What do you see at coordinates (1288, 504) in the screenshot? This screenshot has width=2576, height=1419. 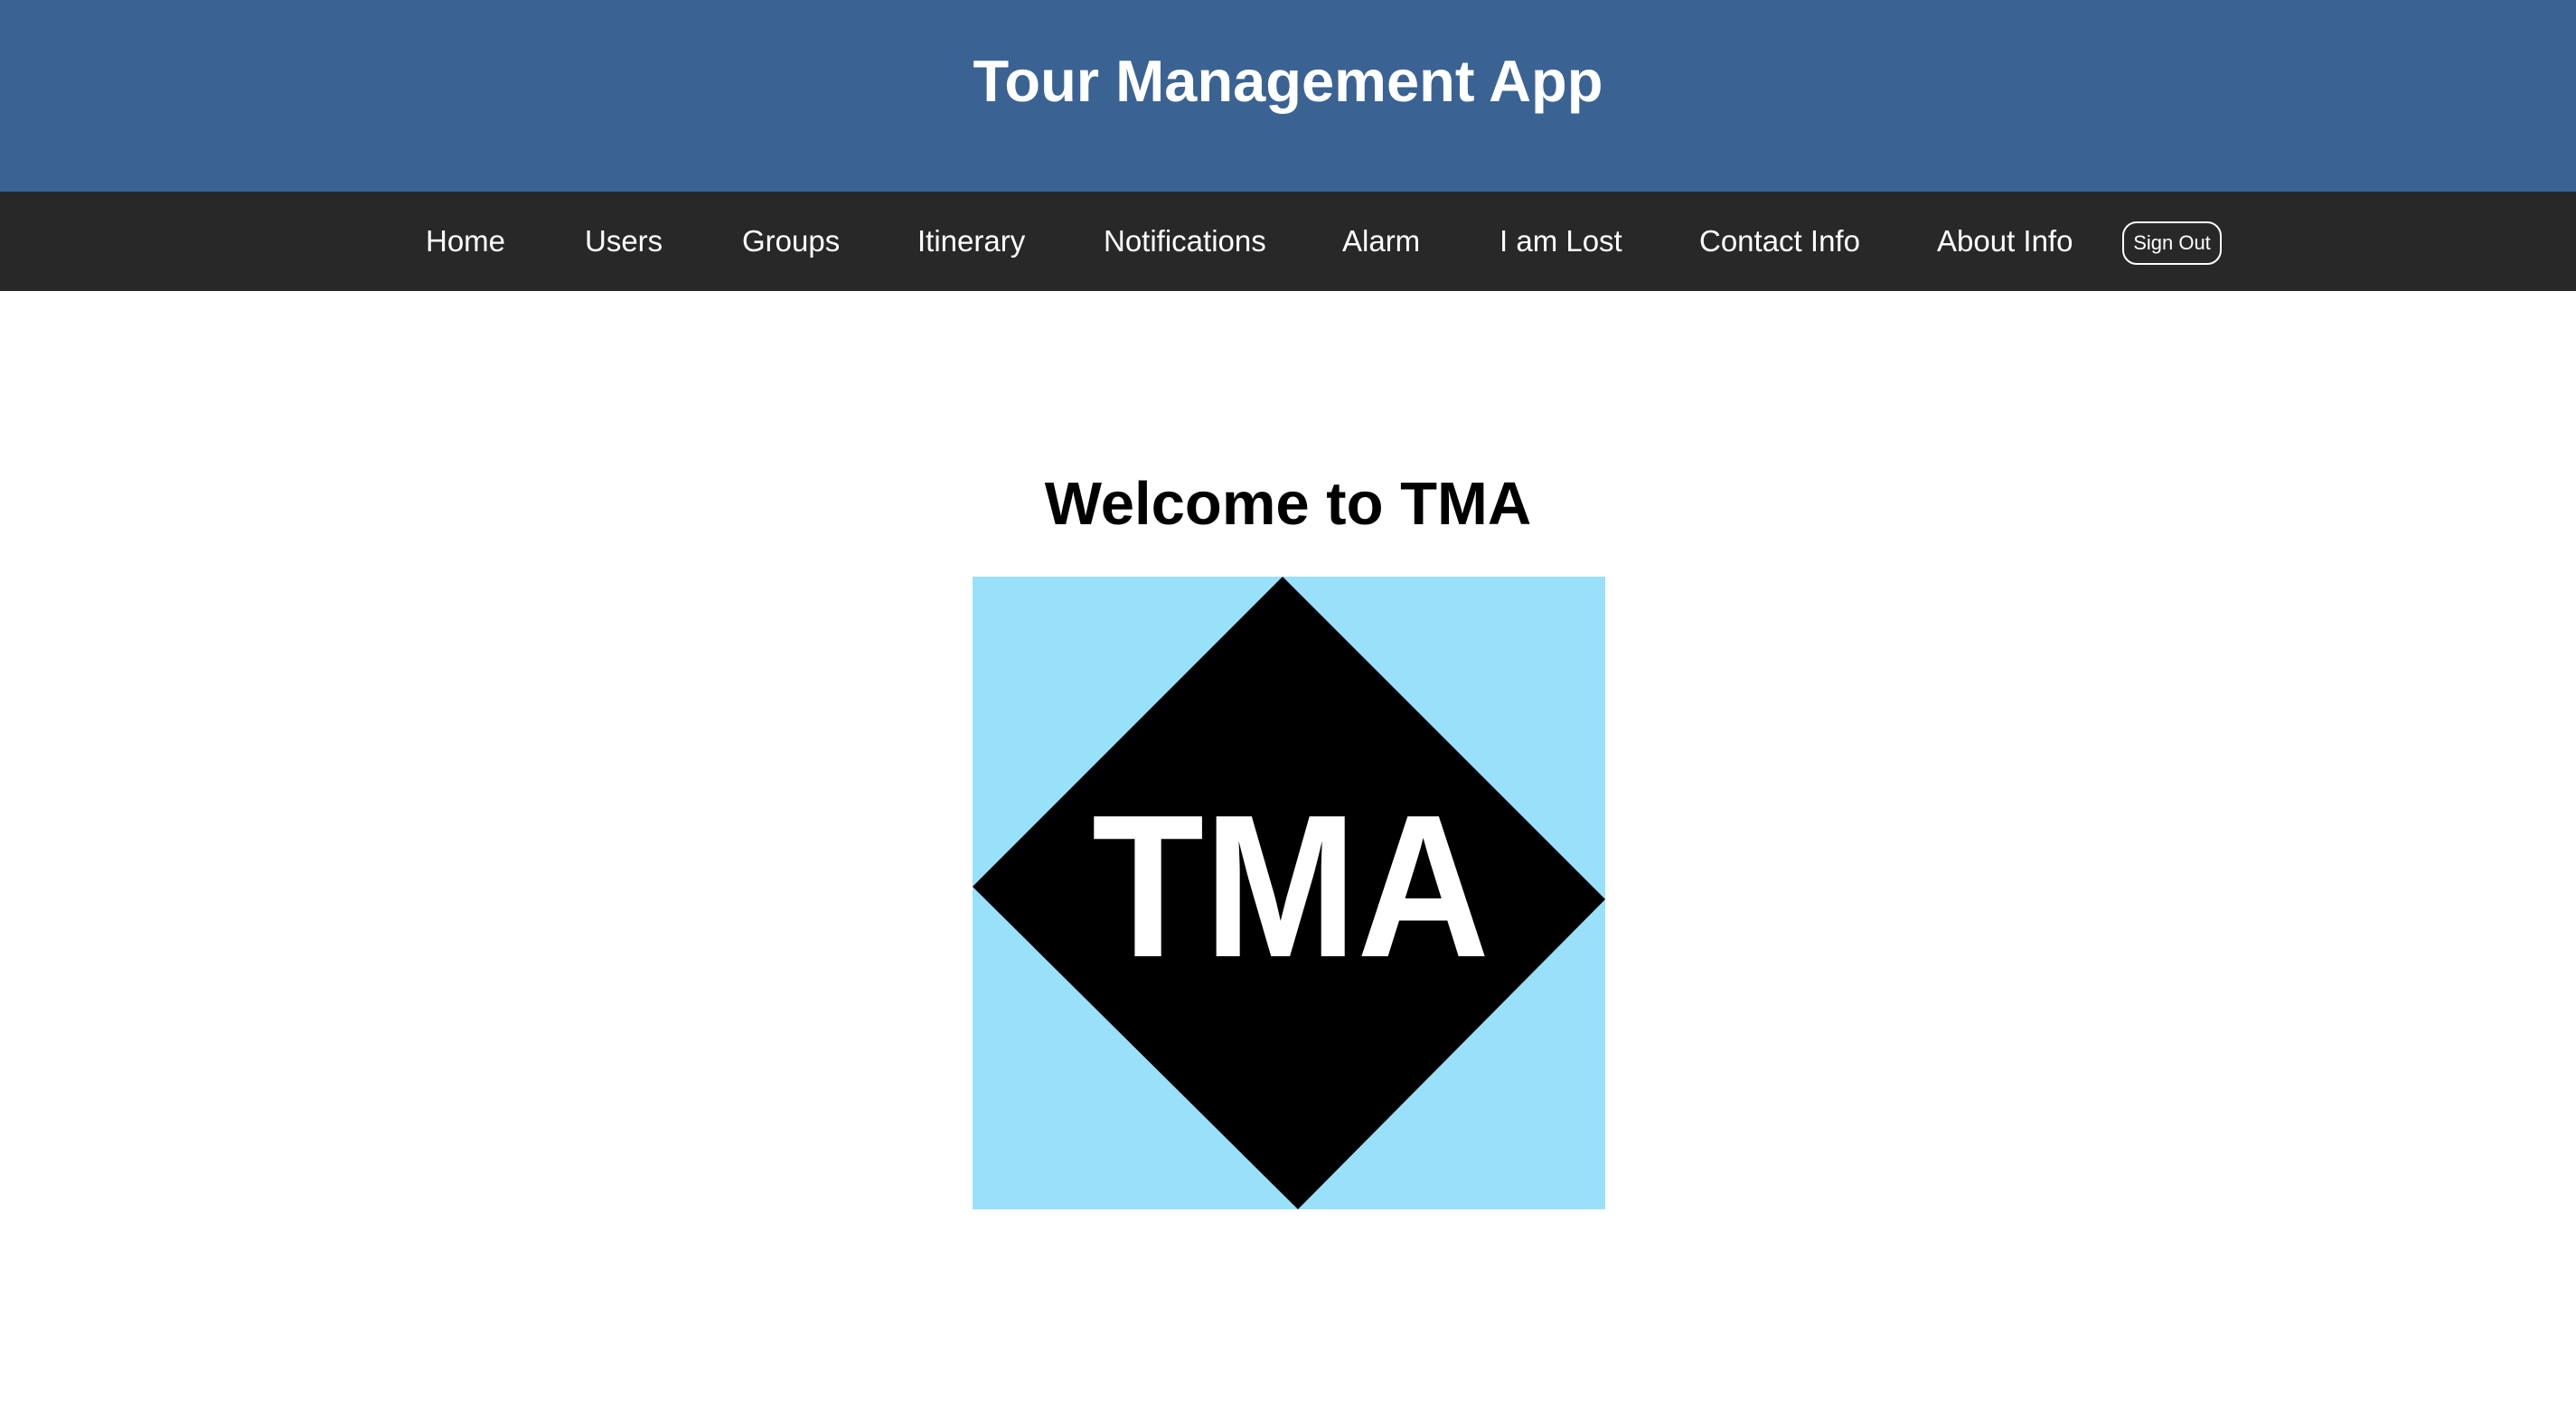 I see `welcome-heading: Welcome to TMA` at bounding box center [1288, 504].